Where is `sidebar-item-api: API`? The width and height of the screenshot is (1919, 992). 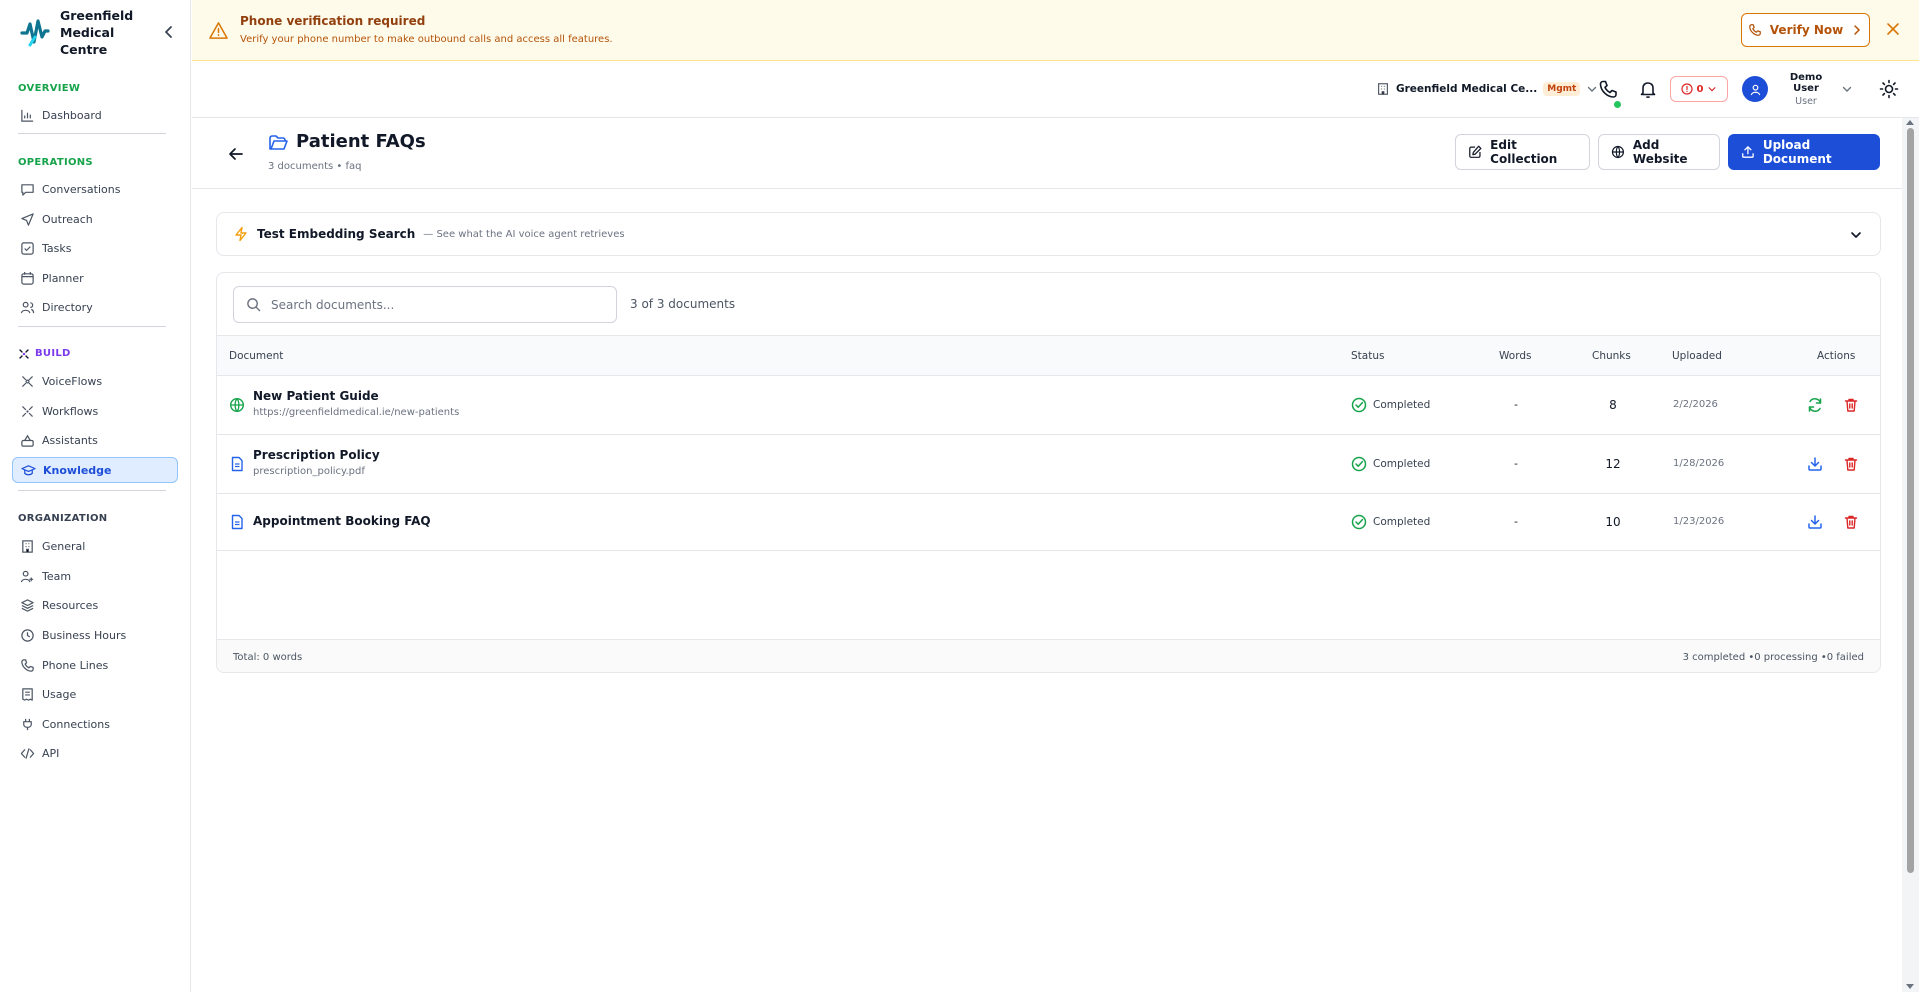
sidebar-item-api: API is located at coordinates (95, 753).